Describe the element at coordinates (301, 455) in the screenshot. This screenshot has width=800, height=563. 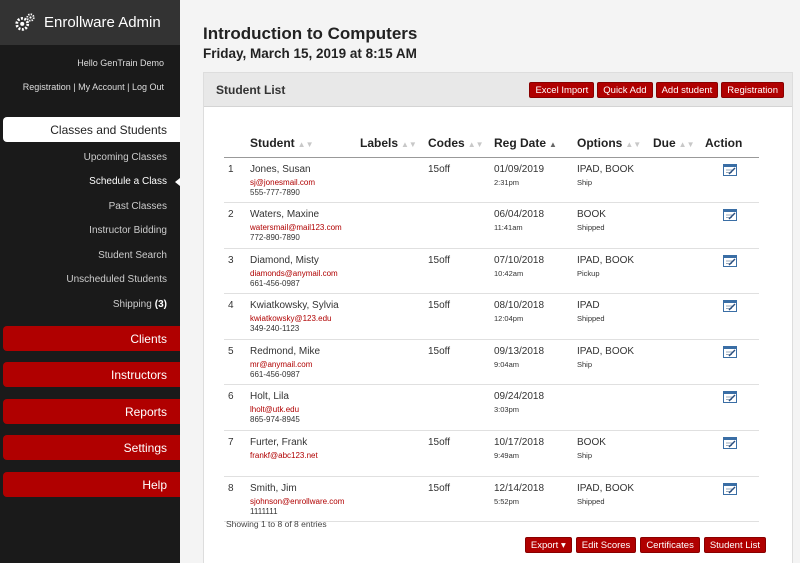
I see `student-email-link: frankf@abc123.net` at that location.